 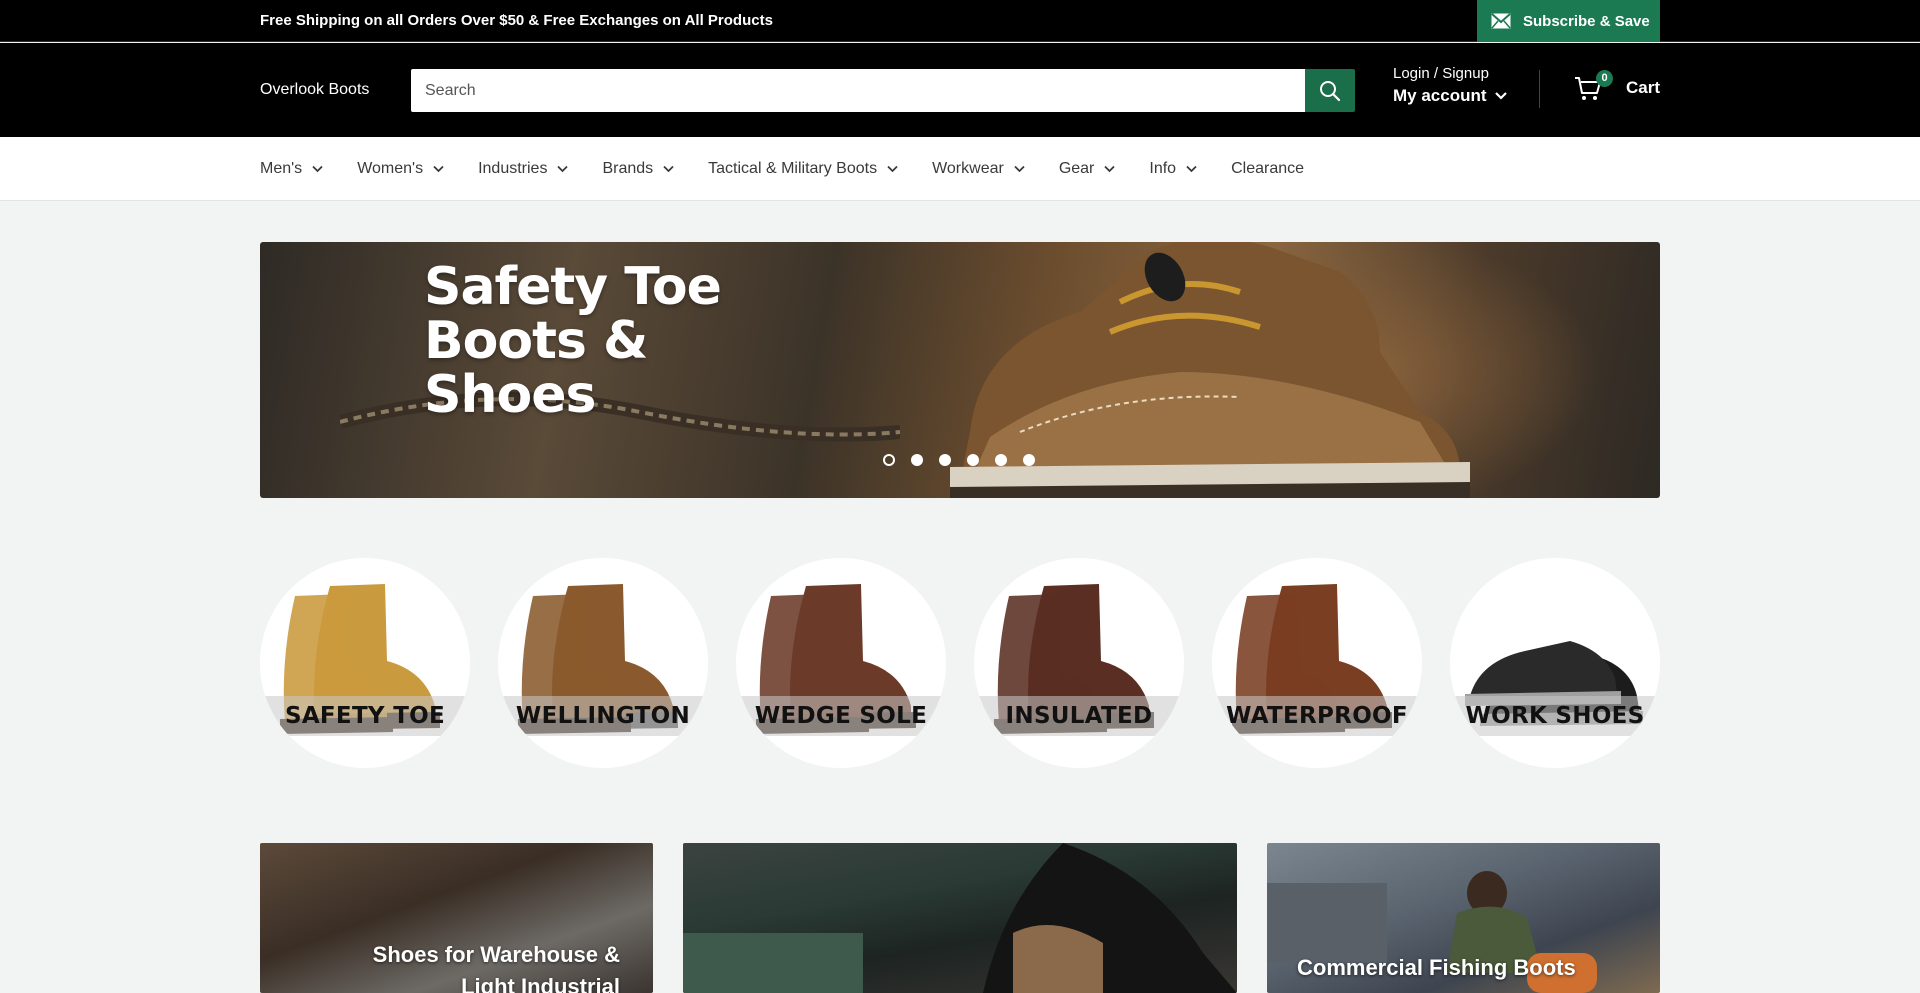 What do you see at coordinates (858, 90) in the screenshot?
I see `search-input` at bounding box center [858, 90].